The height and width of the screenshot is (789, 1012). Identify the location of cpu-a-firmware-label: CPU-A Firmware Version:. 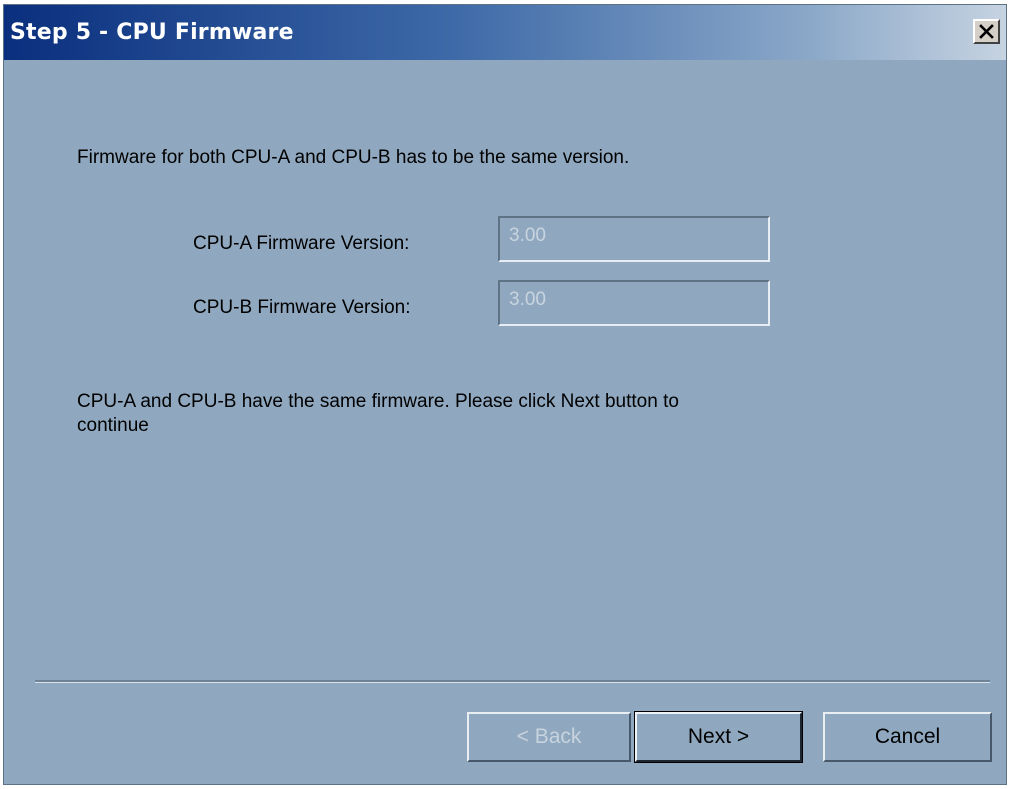
(301, 243).